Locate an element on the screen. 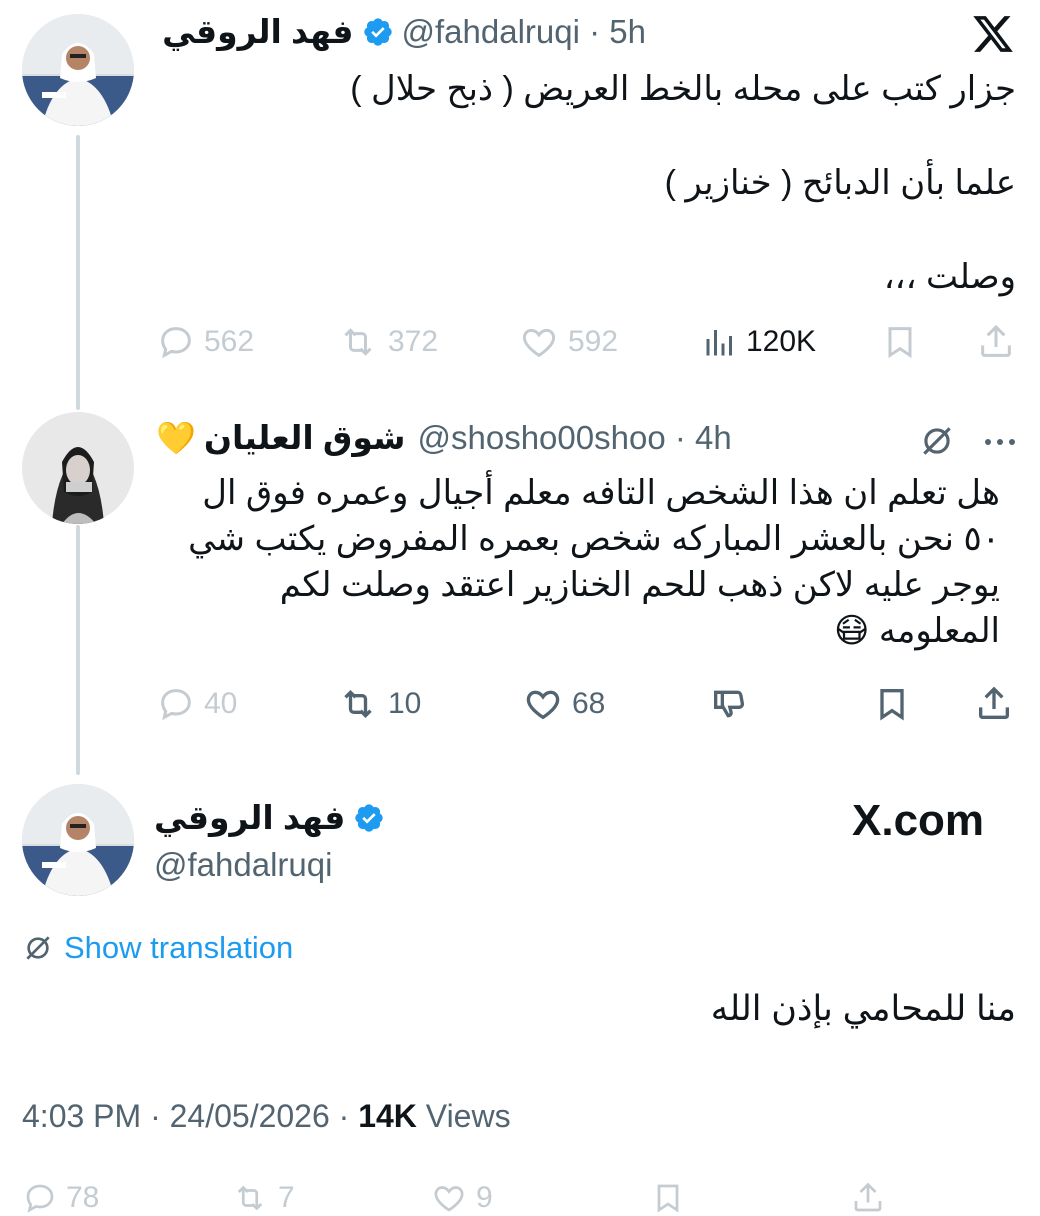 The image size is (1040, 1216). like-button: 9 is located at coordinates (461, 1198).